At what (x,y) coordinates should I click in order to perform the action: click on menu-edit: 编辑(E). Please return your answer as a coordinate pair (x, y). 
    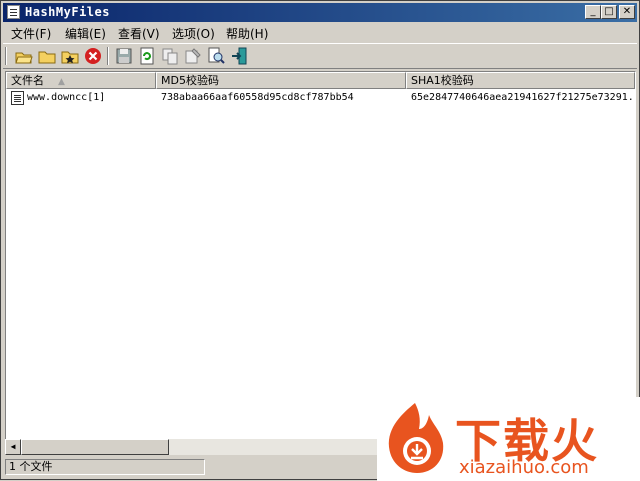
    Looking at the image, I should click on (85, 33).